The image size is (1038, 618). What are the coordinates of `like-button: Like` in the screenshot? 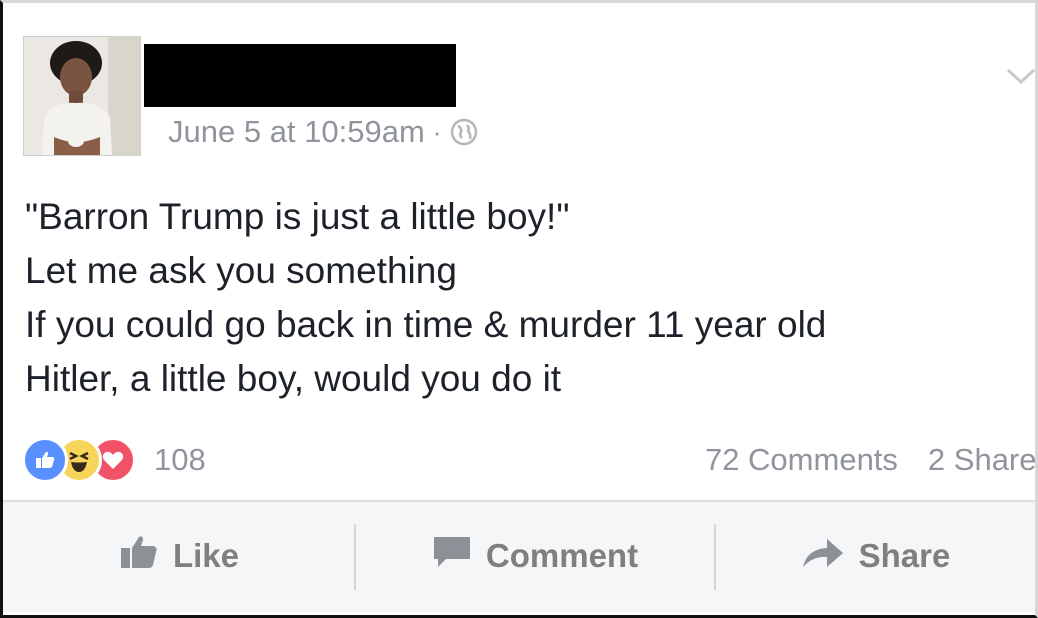 It's located at (179, 556).